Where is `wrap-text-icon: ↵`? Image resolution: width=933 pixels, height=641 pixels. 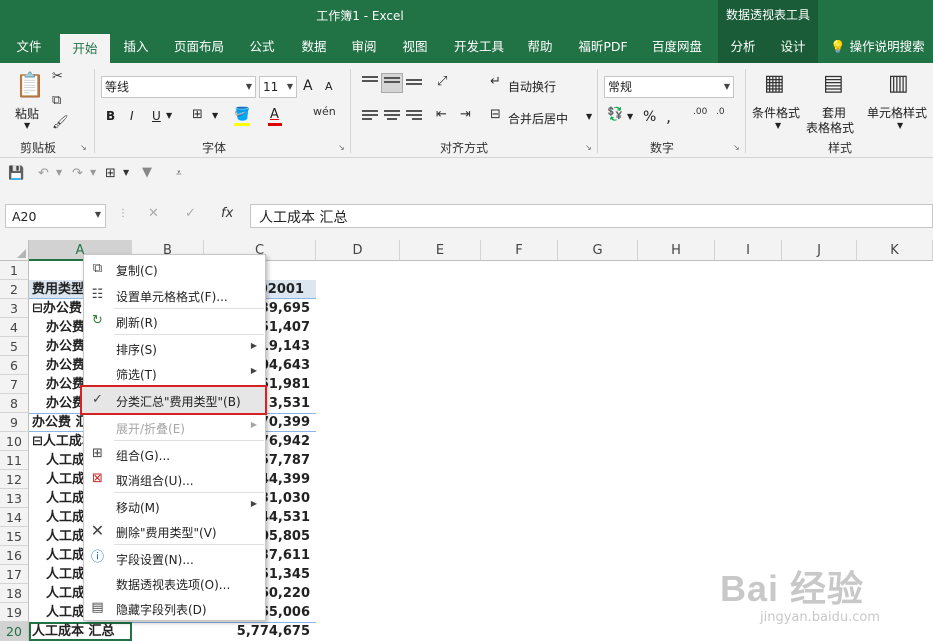 wrap-text-icon: ↵ is located at coordinates (495, 81).